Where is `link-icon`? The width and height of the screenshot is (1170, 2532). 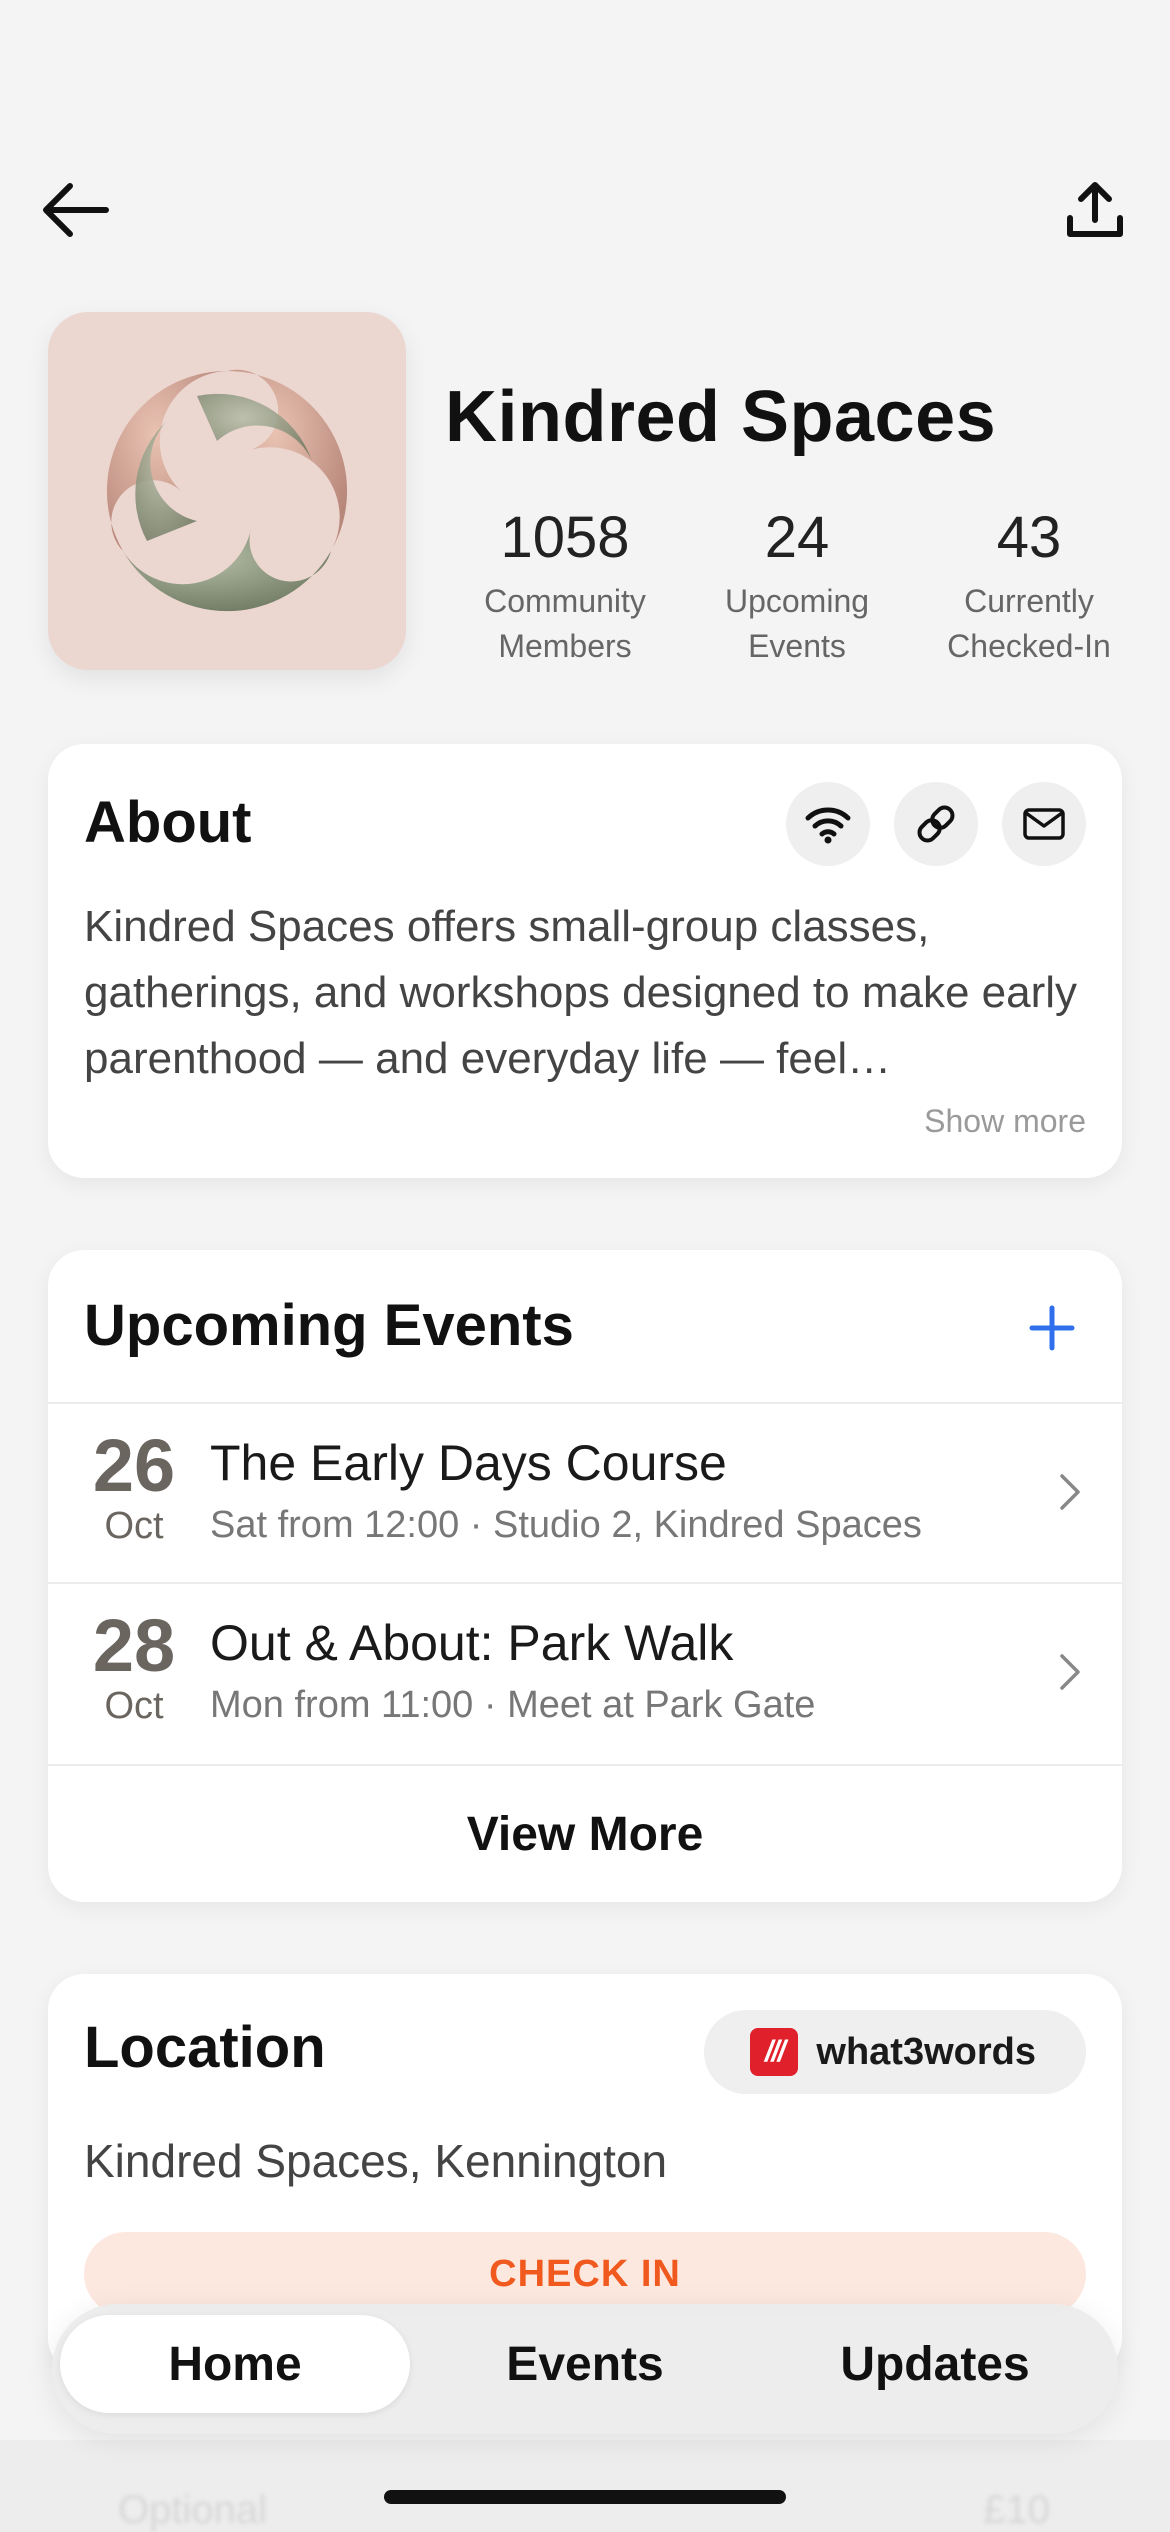
link-icon is located at coordinates (936, 824).